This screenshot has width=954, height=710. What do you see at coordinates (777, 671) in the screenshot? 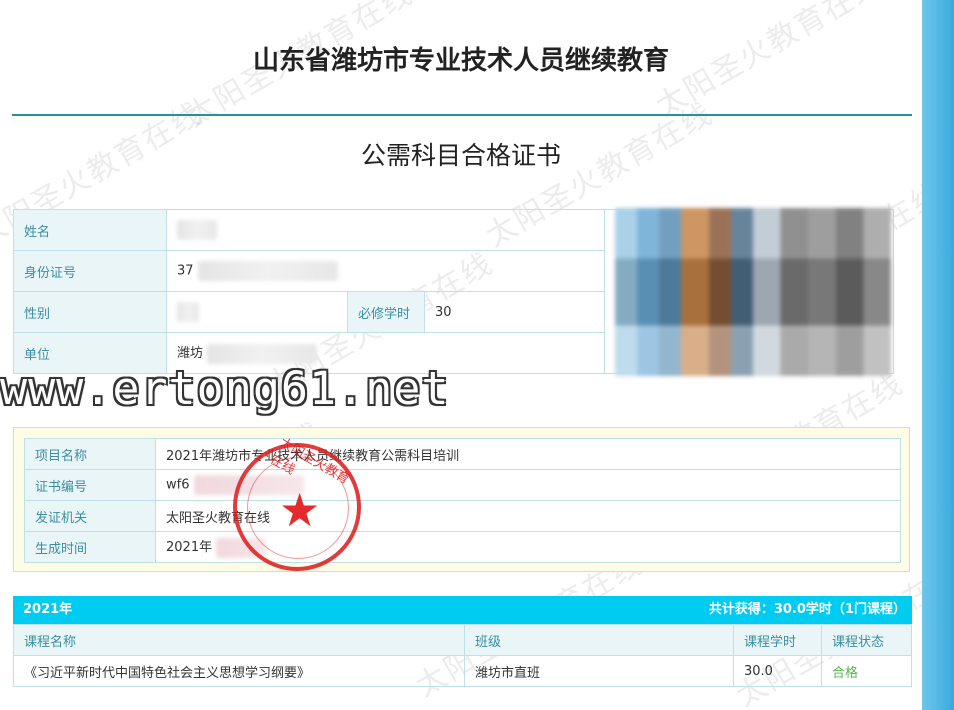
I see `course-hours: 30.0` at bounding box center [777, 671].